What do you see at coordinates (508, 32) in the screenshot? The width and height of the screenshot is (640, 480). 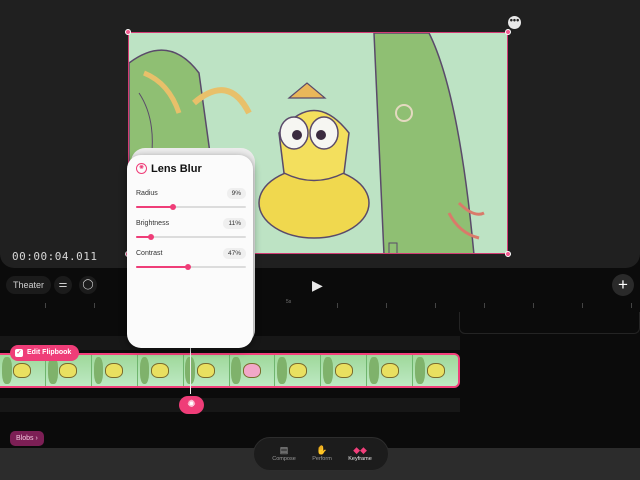 I see `resize-handle-top-right` at bounding box center [508, 32].